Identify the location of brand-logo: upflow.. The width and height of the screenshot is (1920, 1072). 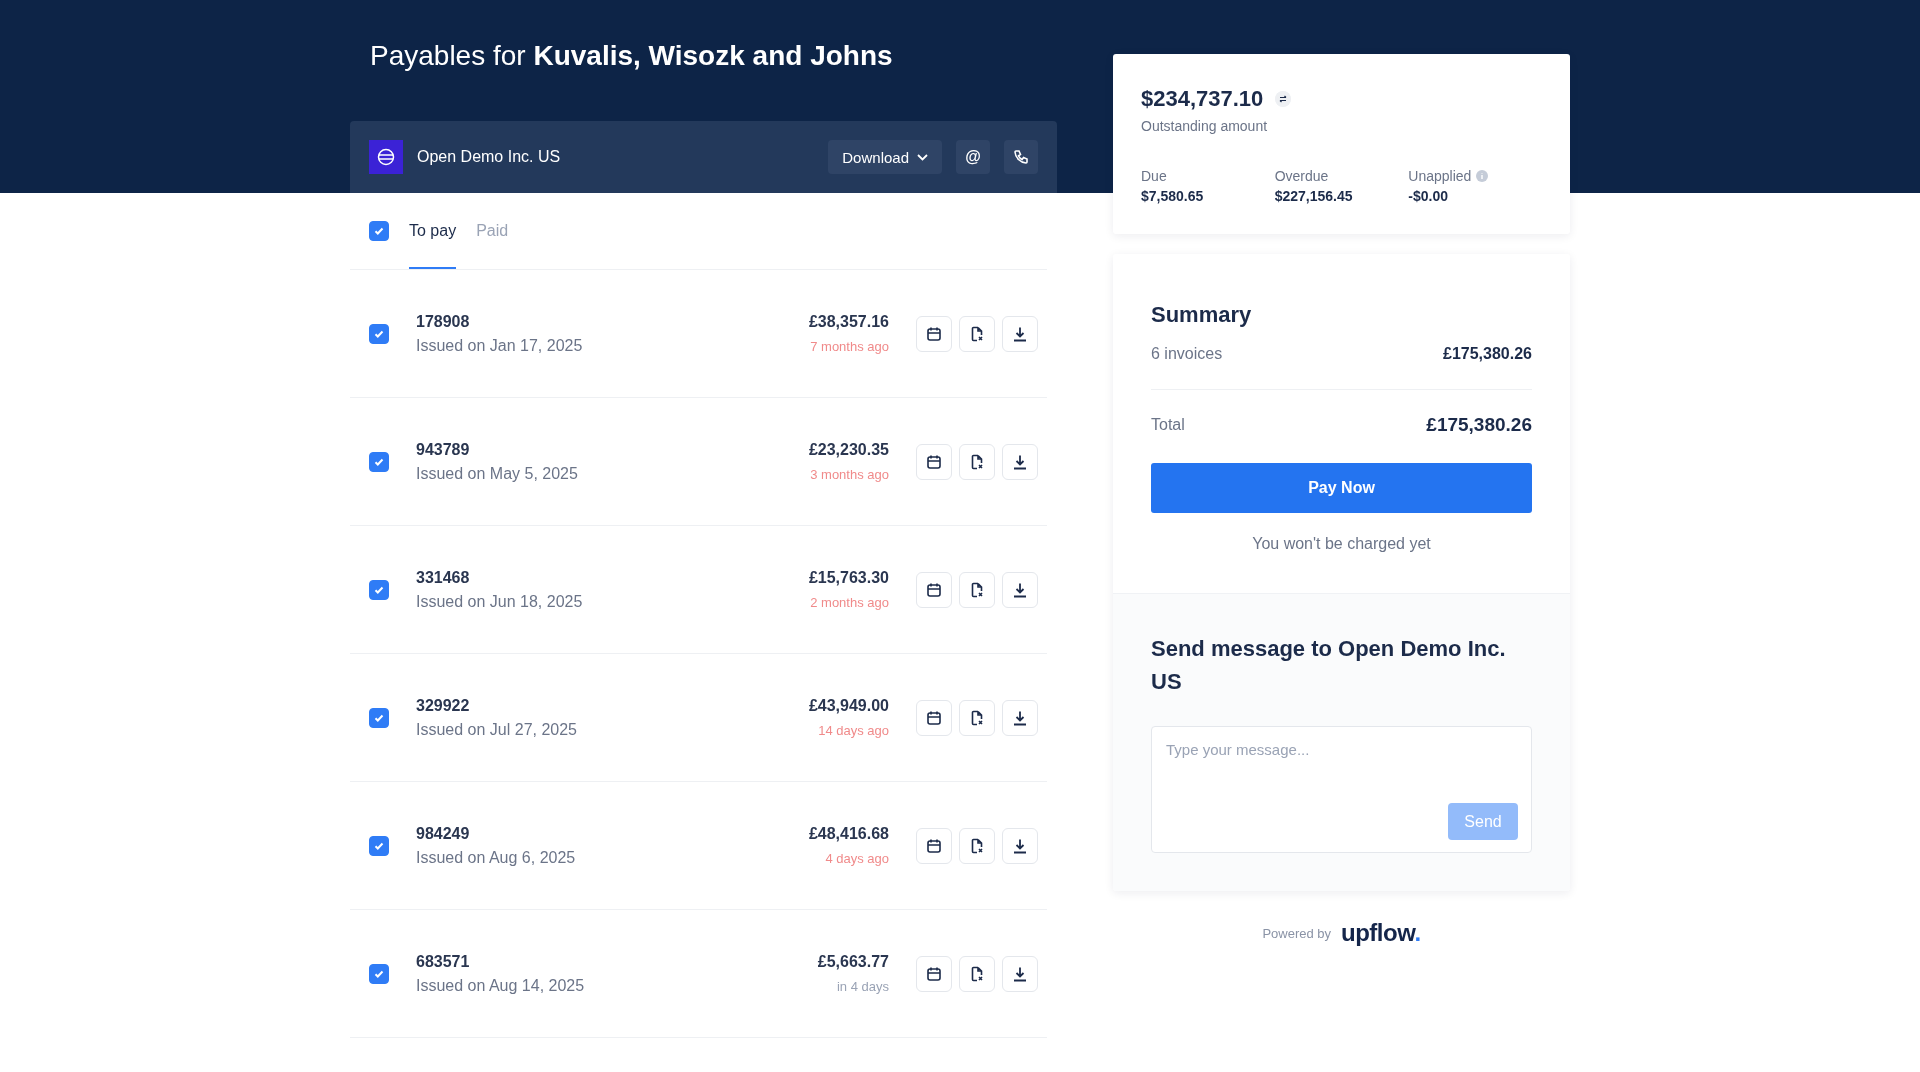
(1381, 933).